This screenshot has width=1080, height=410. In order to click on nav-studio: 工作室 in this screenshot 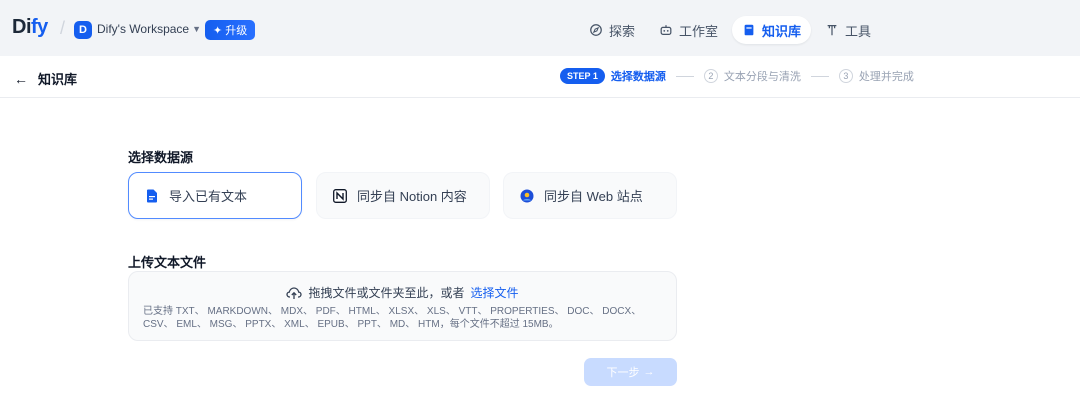, I will do `click(688, 30)`.